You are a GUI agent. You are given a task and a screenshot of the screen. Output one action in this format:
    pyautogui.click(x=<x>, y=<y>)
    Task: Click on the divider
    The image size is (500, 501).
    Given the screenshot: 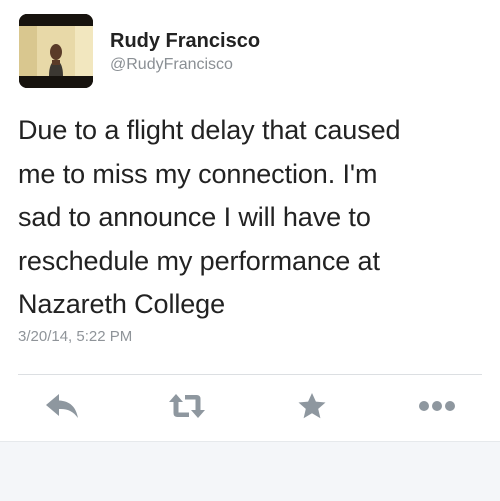 What is the action you would take?
    pyautogui.click(x=250, y=374)
    